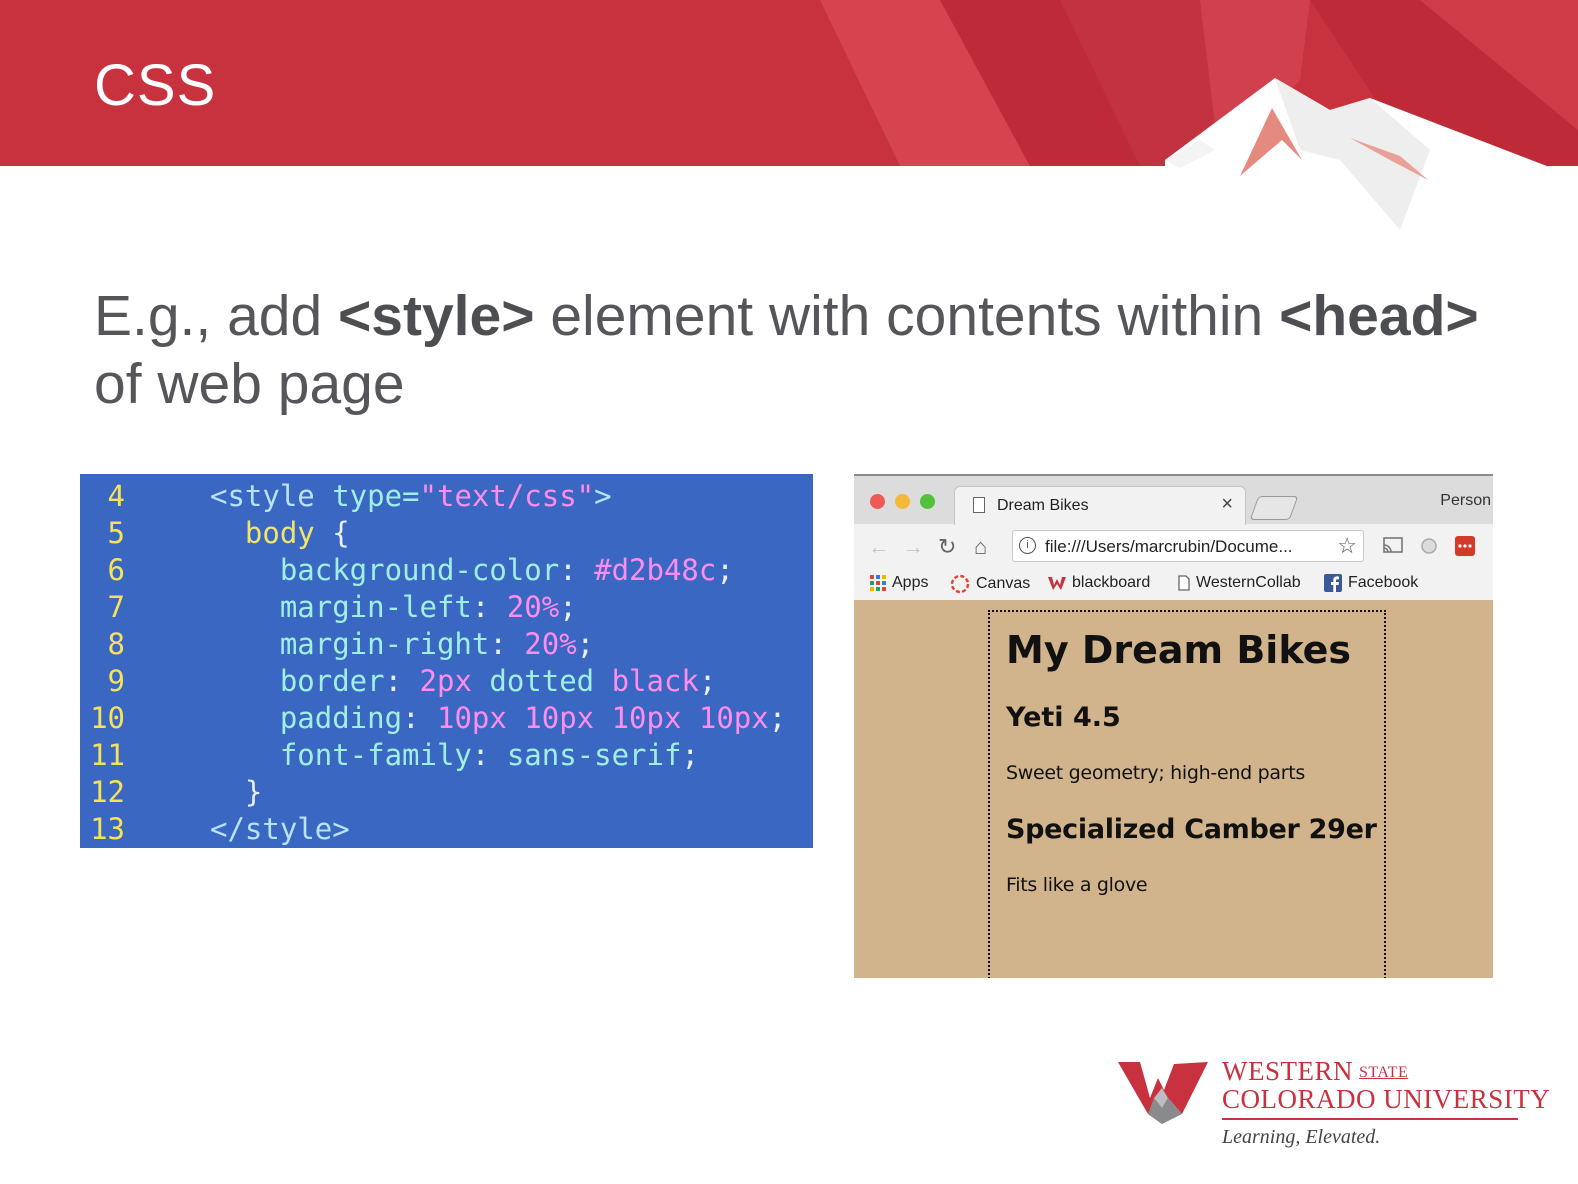 The height and width of the screenshot is (1184, 1578). Describe the element at coordinates (960, 584) in the screenshot. I see `canvas-icon` at that location.